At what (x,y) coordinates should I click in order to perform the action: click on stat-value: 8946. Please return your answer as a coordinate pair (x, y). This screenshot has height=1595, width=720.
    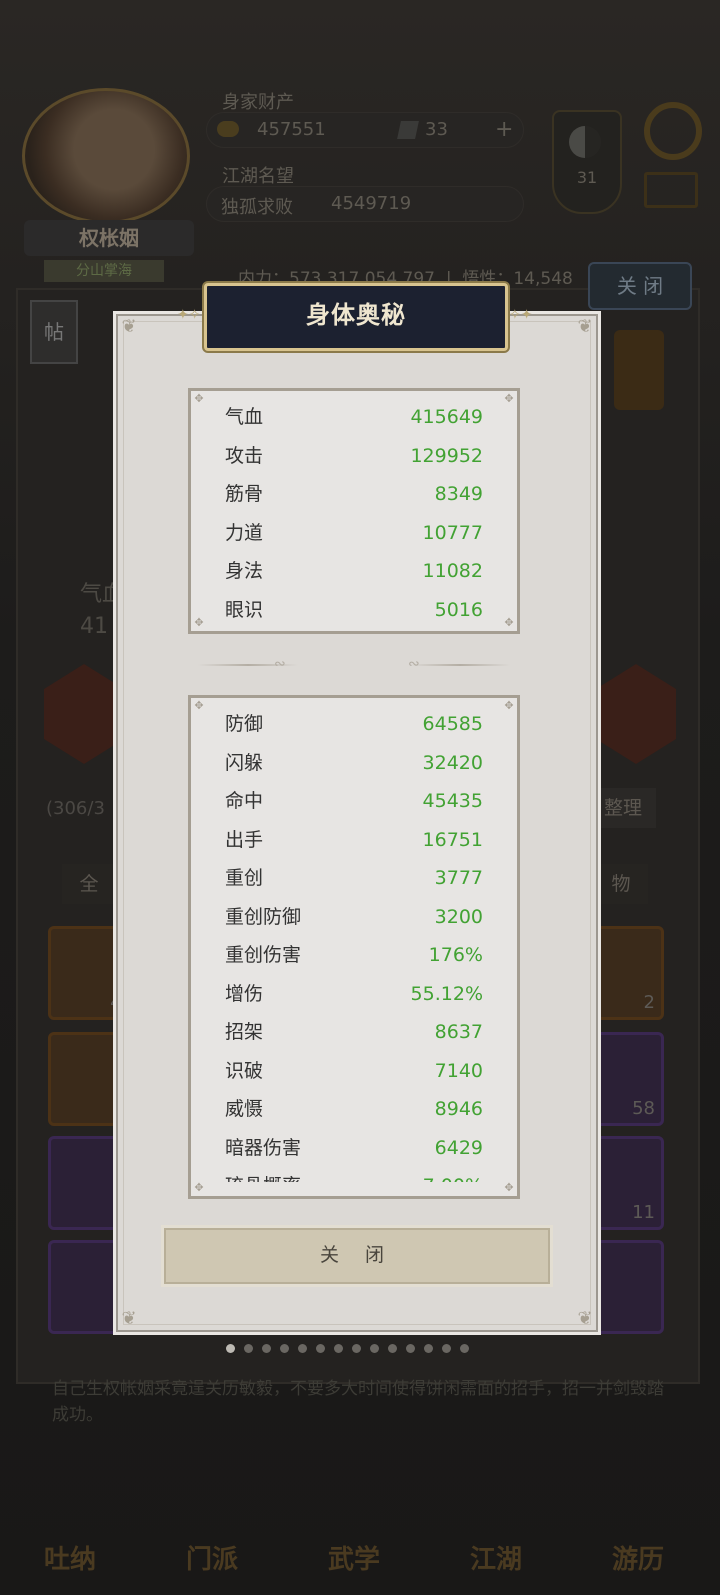
    Looking at the image, I should click on (458, 1109).